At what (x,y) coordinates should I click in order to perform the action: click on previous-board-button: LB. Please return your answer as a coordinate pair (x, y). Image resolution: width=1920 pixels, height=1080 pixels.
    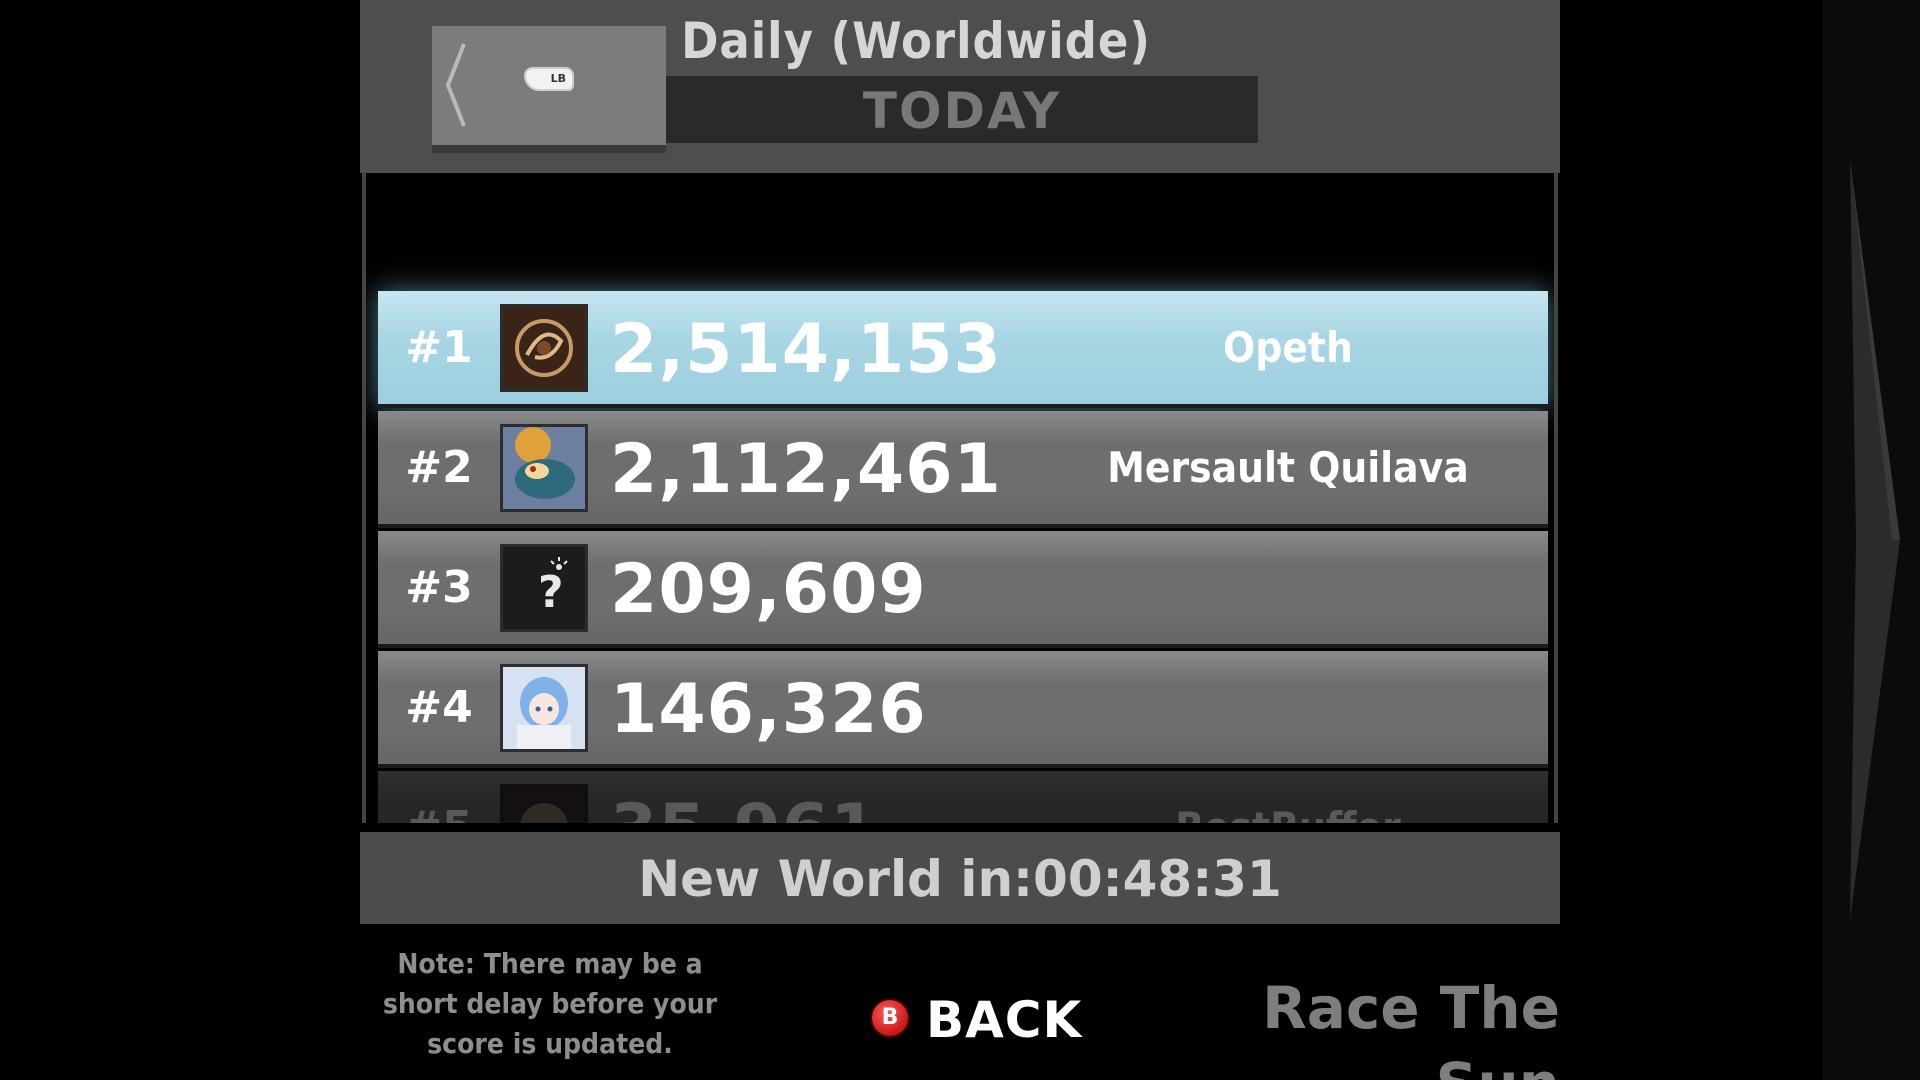
    Looking at the image, I should click on (549, 89).